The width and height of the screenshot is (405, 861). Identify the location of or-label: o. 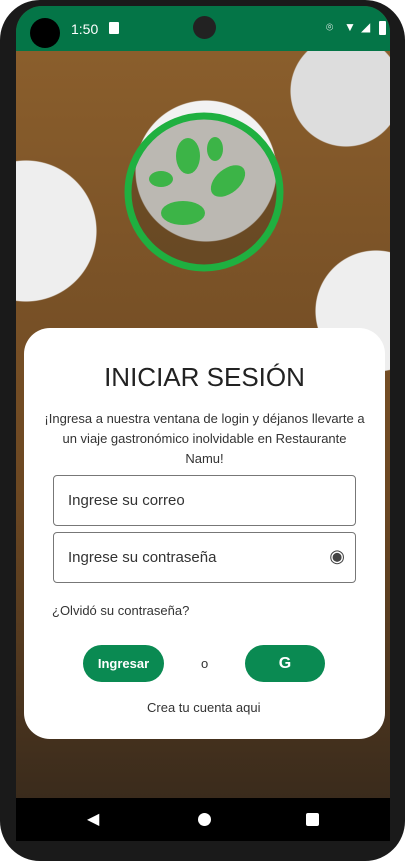
(205, 663).